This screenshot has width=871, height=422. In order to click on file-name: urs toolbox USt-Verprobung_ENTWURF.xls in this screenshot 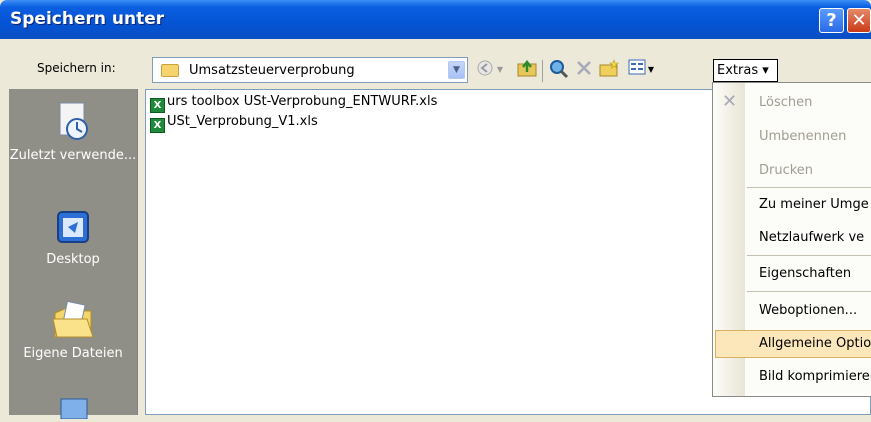, I will do `click(302, 101)`.